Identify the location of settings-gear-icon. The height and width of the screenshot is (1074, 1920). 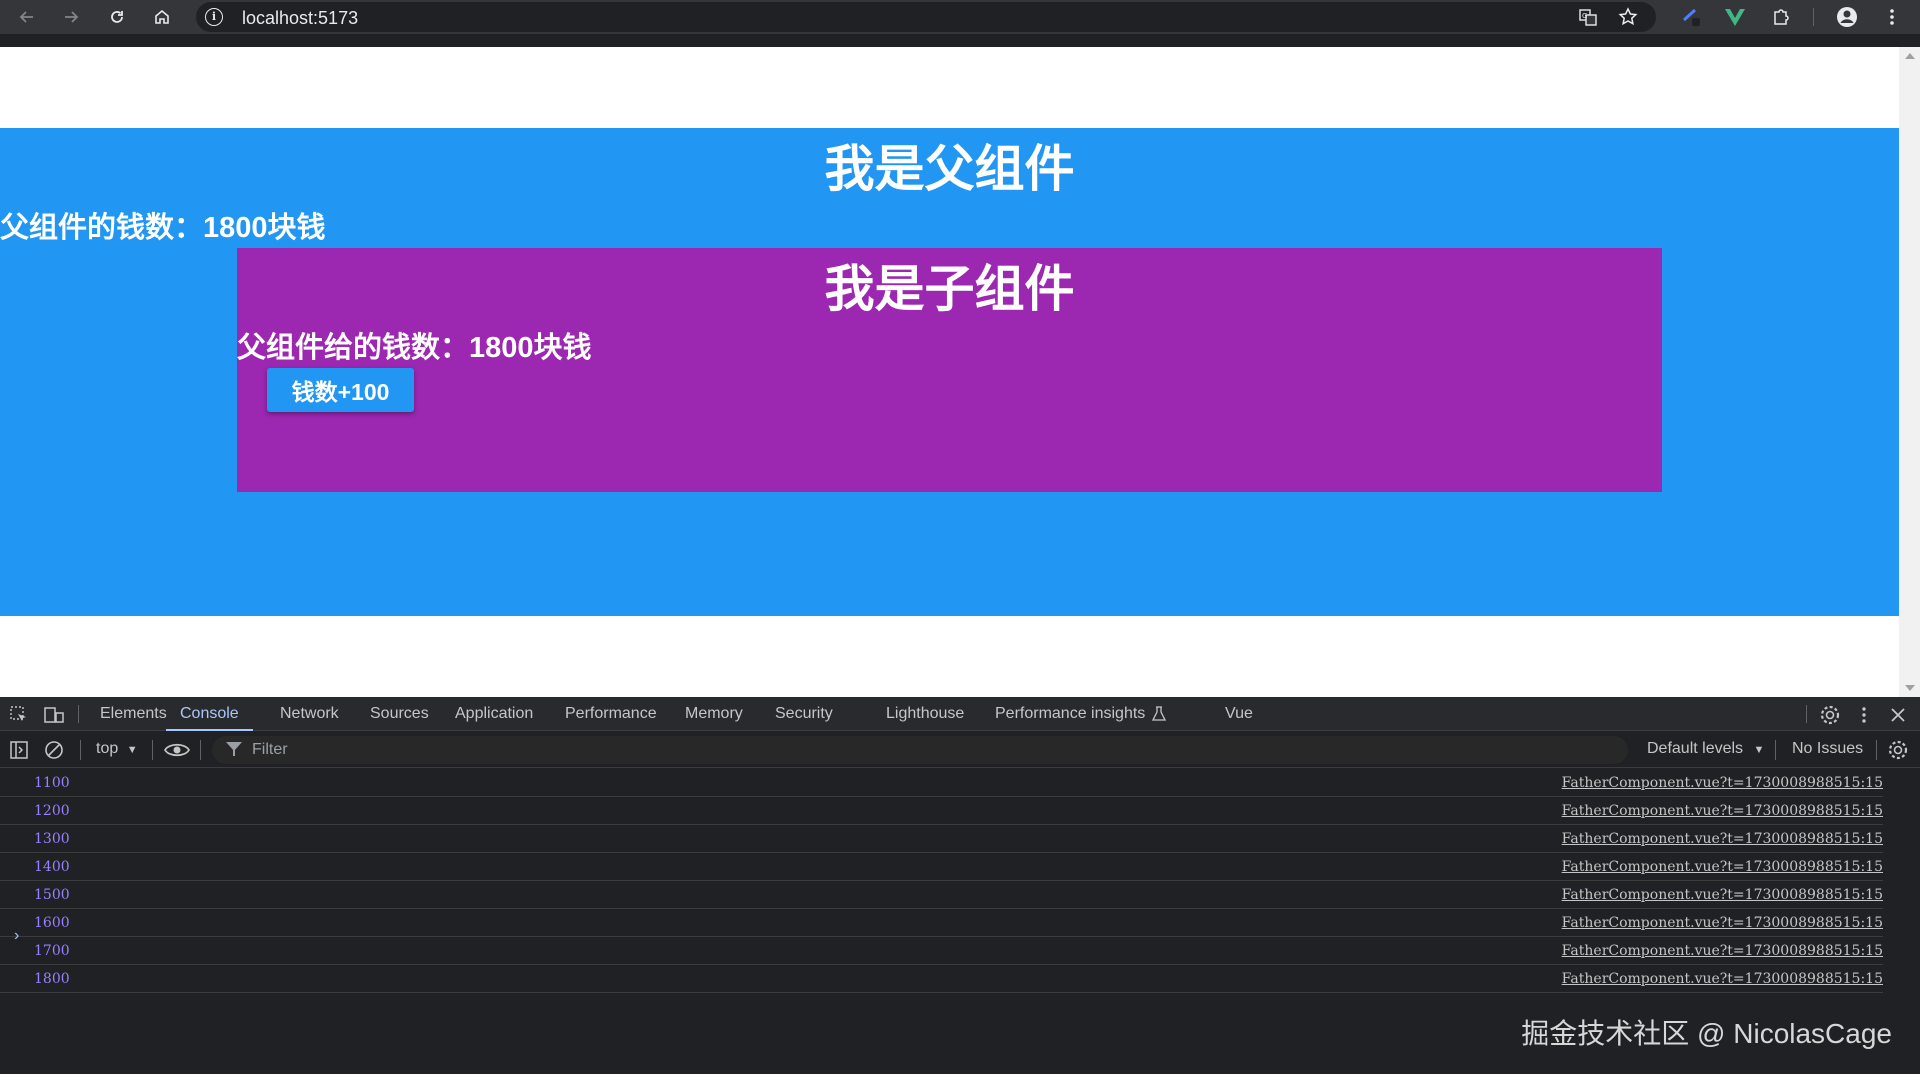
(1830, 715).